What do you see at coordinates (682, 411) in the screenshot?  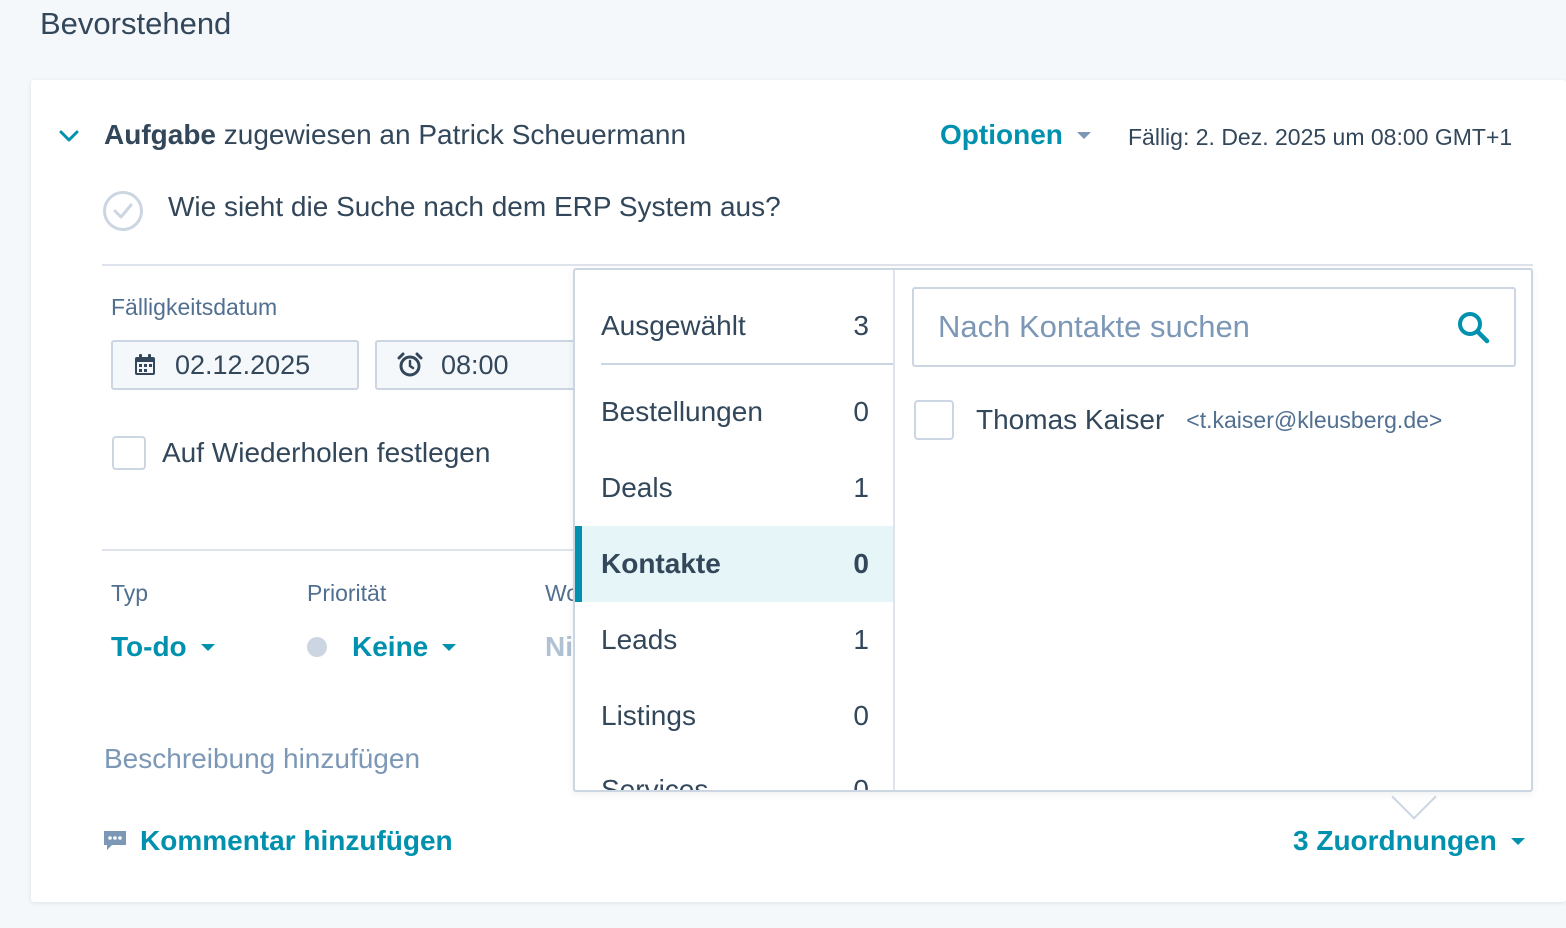 I see `category-label: Bestellungen` at bounding box center [682, 411].